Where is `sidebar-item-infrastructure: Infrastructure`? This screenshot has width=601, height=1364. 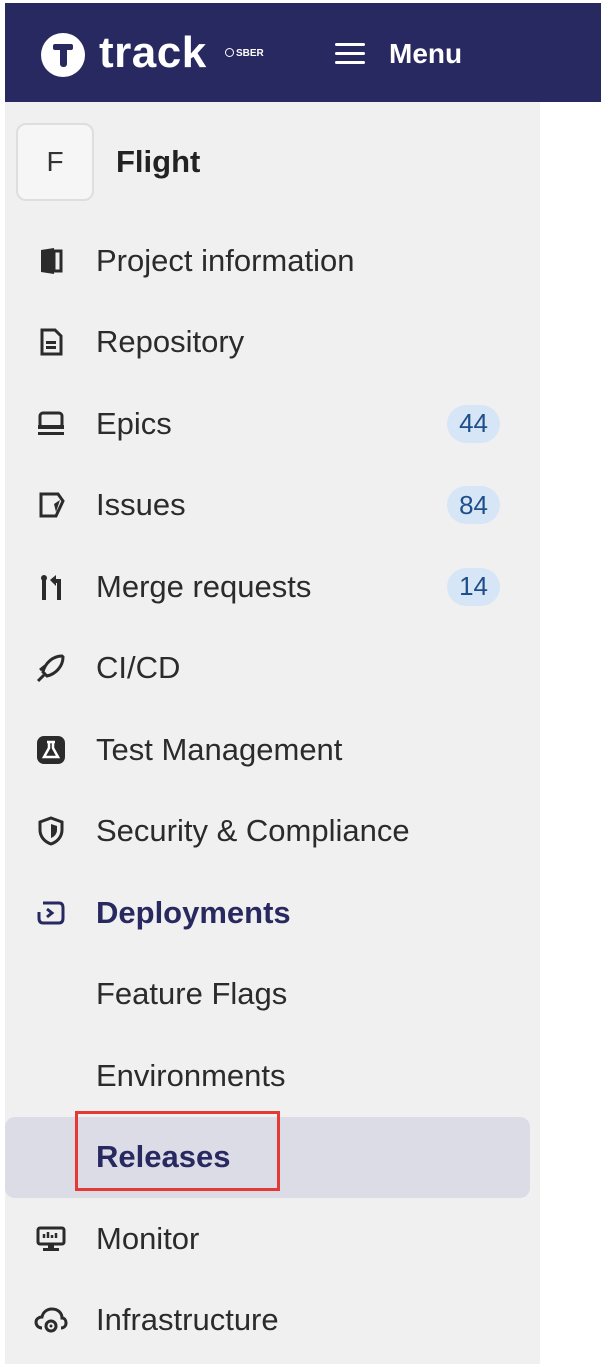
sidebar-item-infrastructure: Infrastructure is located at coordinates (272, 1321).